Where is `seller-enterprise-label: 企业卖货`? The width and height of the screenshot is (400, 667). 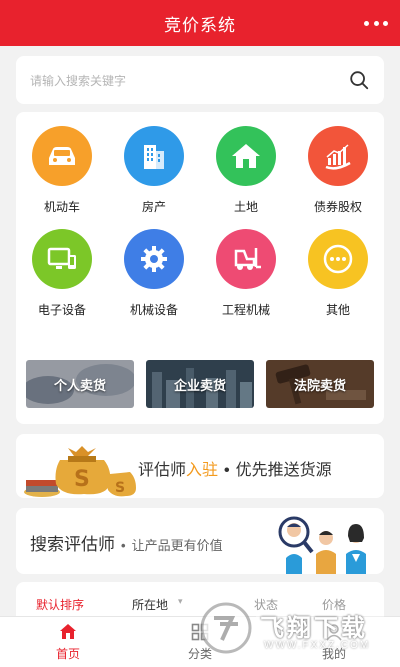
seller-enterprise-label: 企业卖货 is located at coordinates (199, 385).